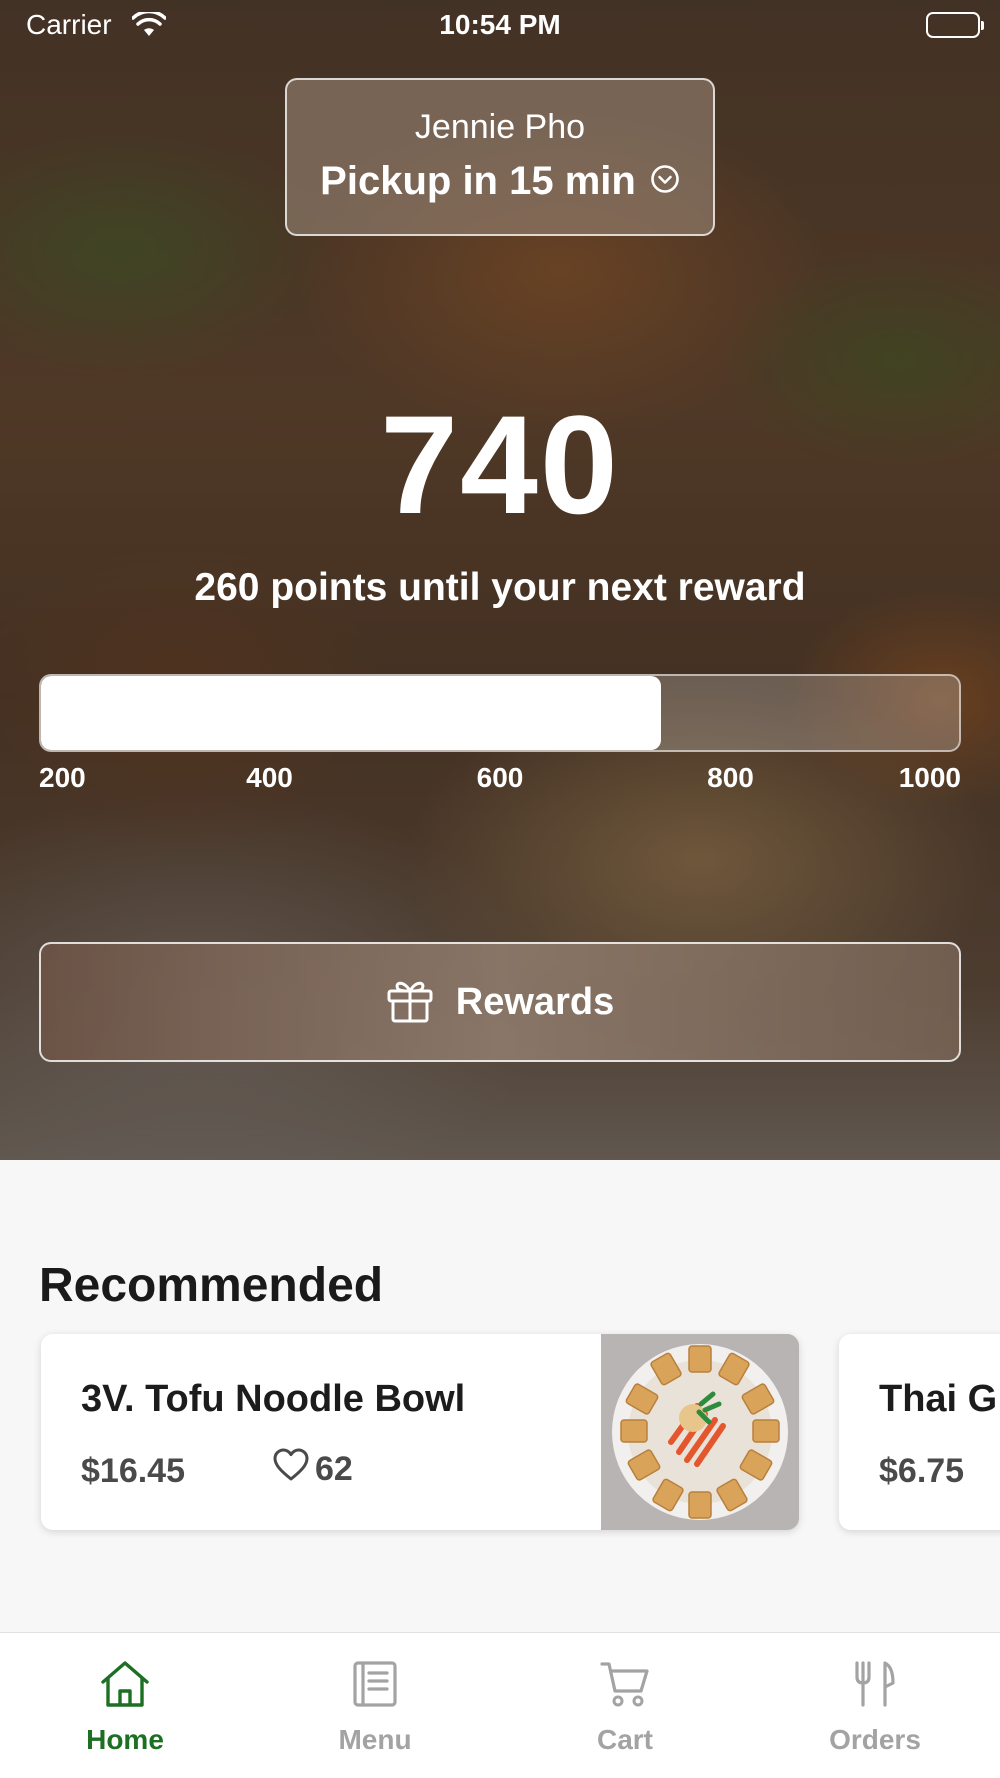  I want to click on tab-bar: Home Menu Cart Orders, so click(500, 1705).